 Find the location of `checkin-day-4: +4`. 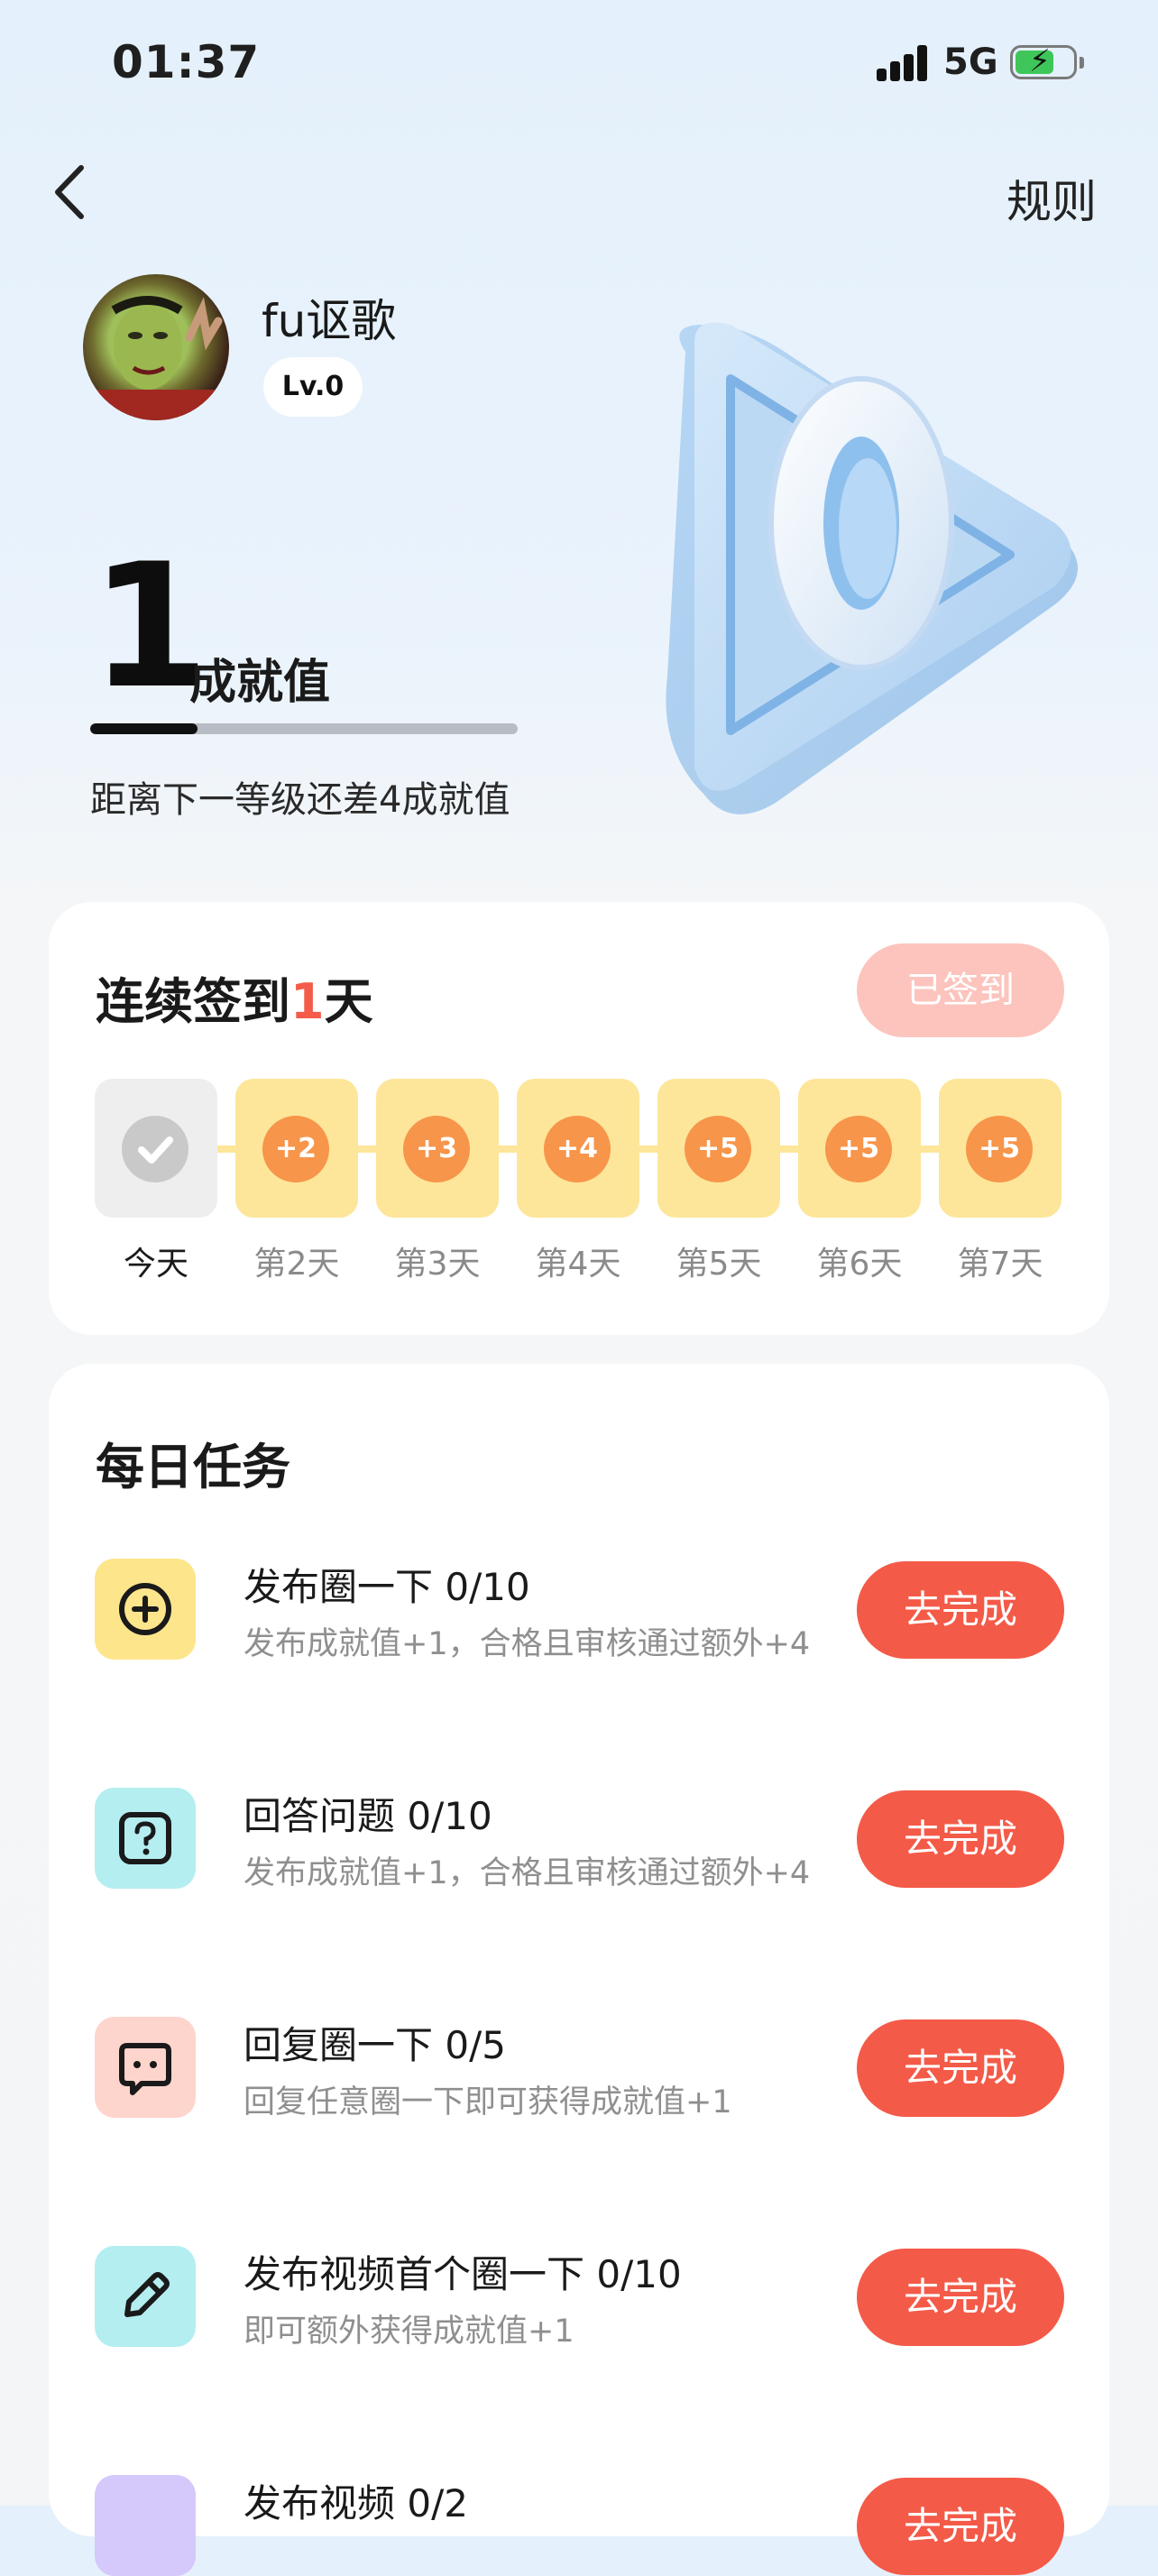

checkin-day-4: +4 is located at coordinates (578, 1149).